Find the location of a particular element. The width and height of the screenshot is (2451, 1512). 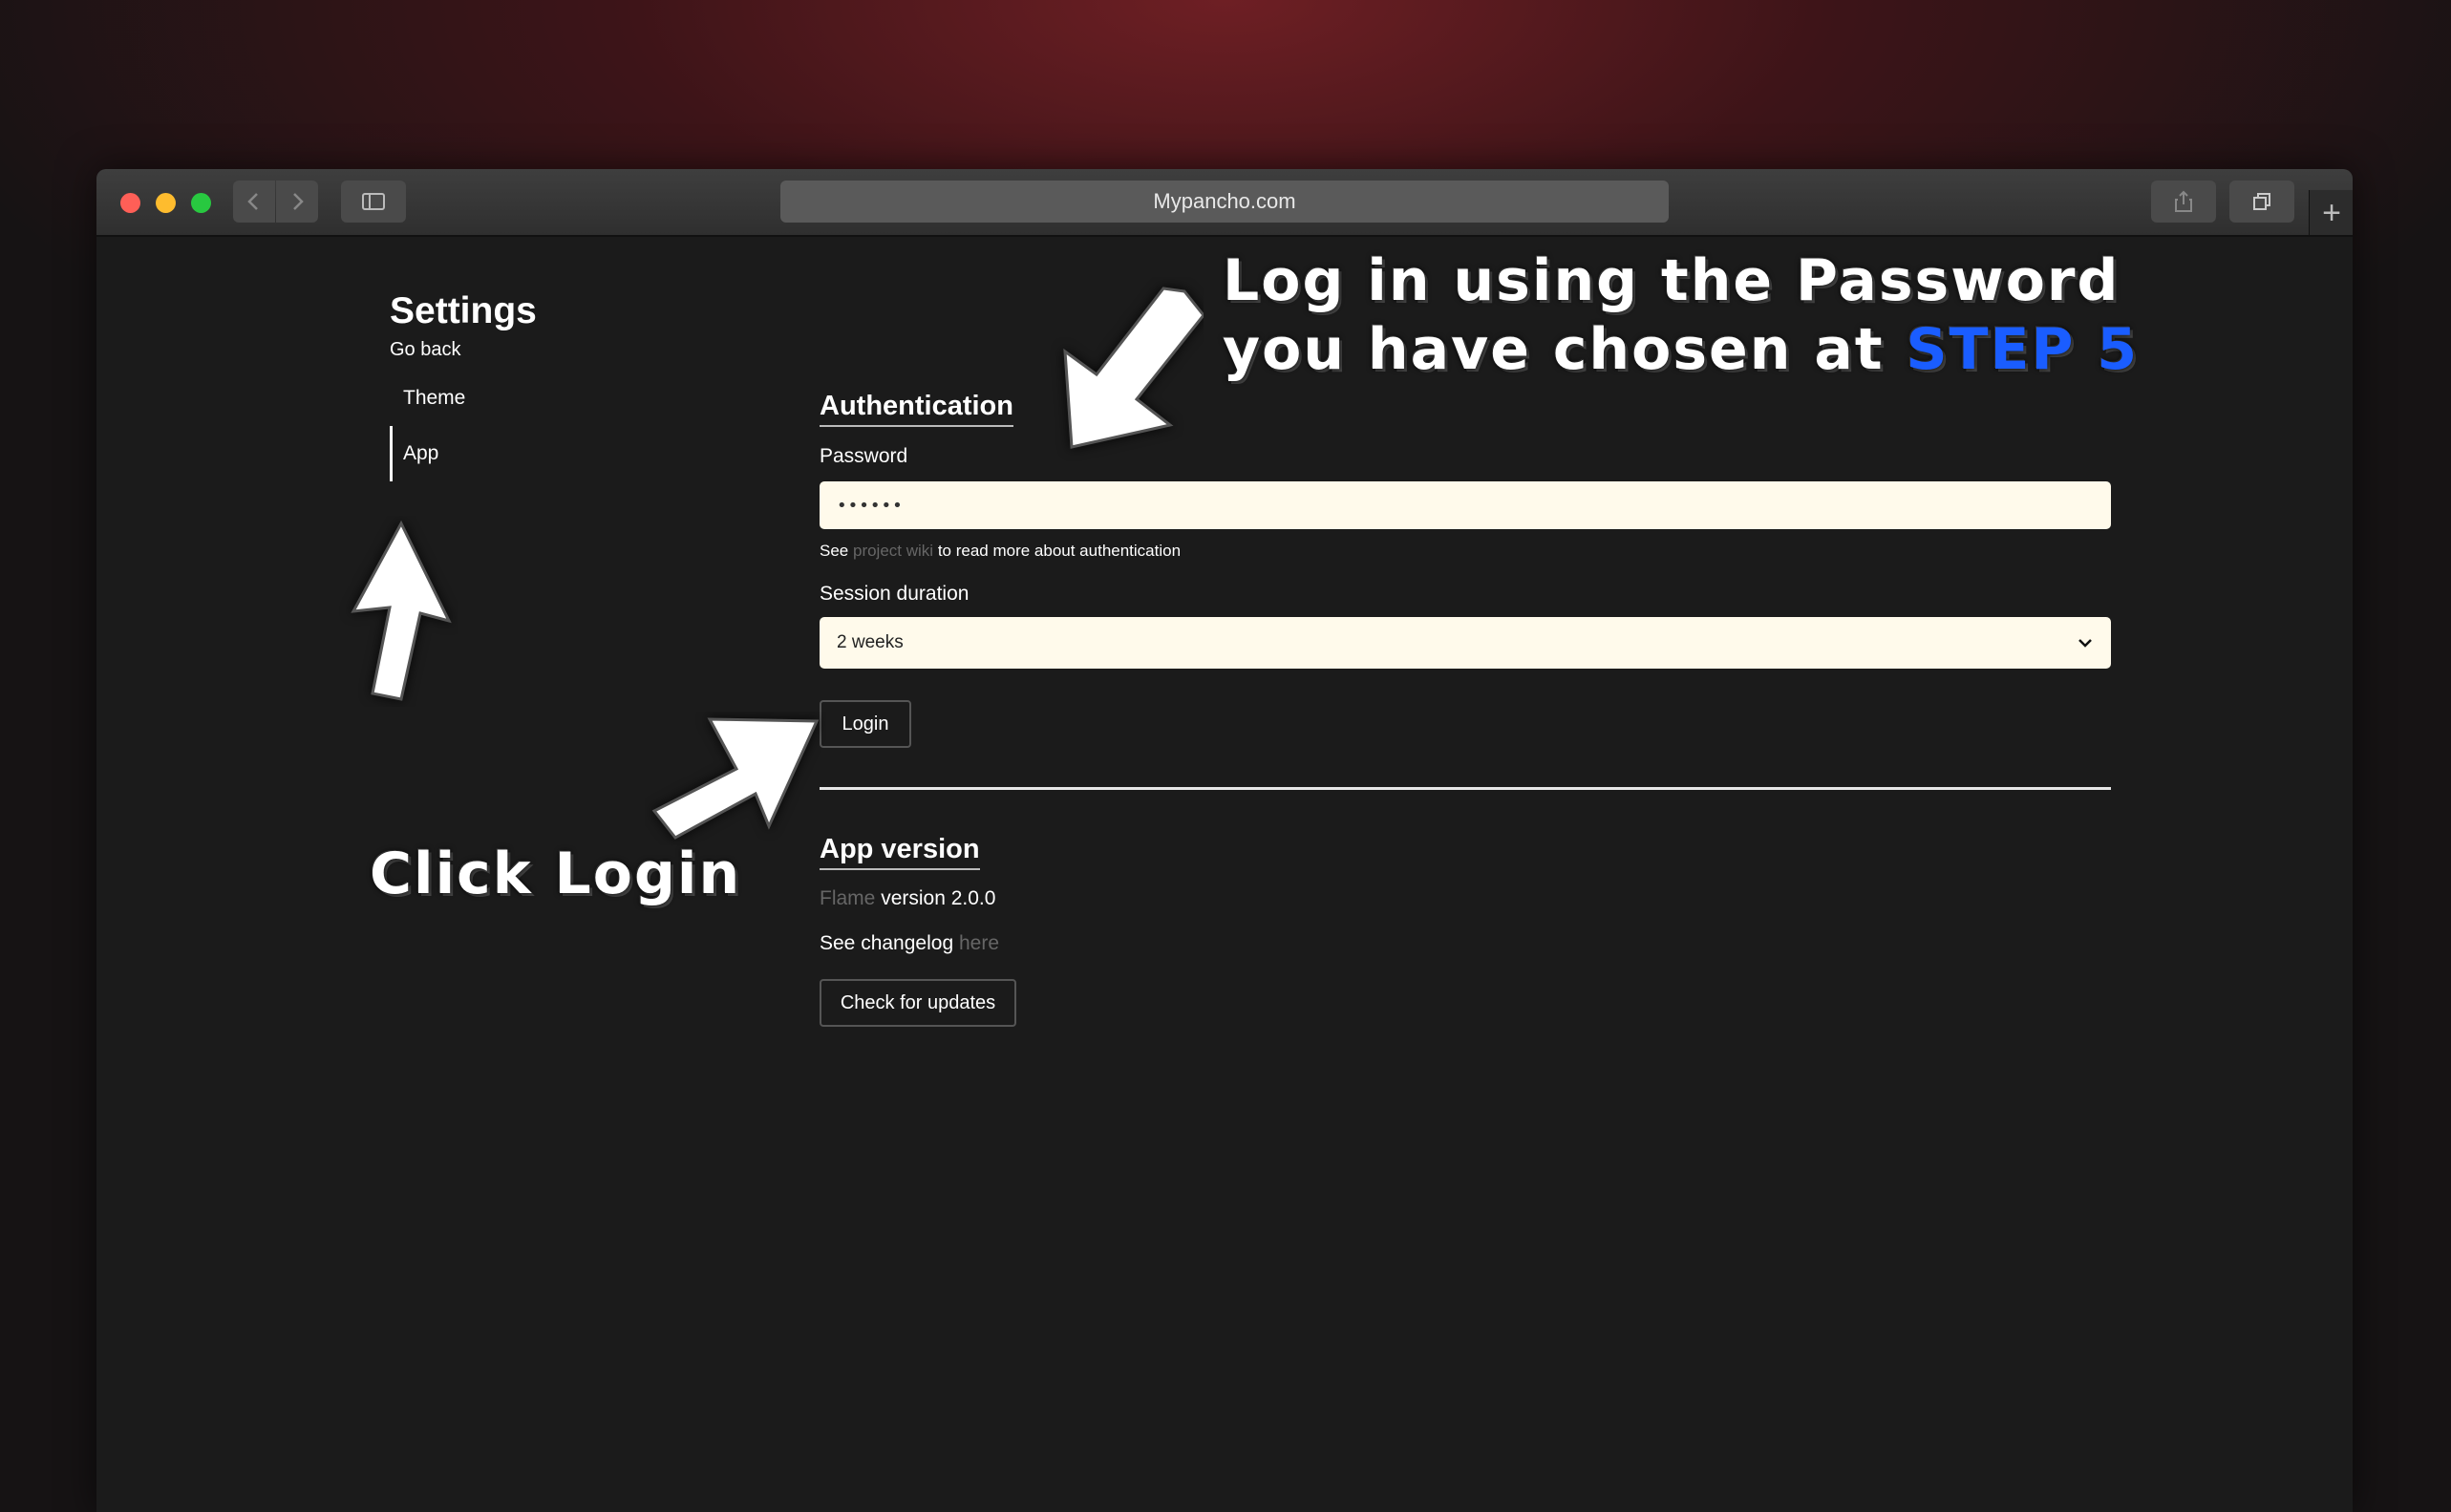

go-back-link: Go back is located at coordinates (425, 350).